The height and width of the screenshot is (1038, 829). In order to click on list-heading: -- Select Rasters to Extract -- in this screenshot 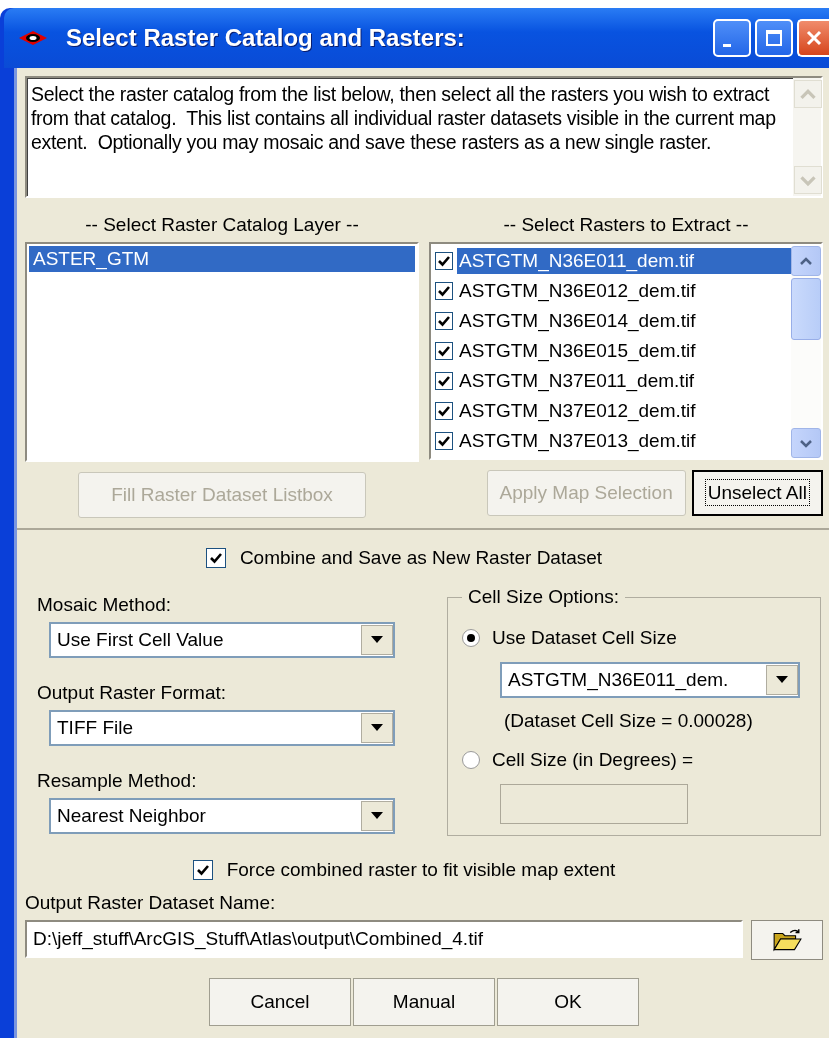, I will do `click(626, 225)`.